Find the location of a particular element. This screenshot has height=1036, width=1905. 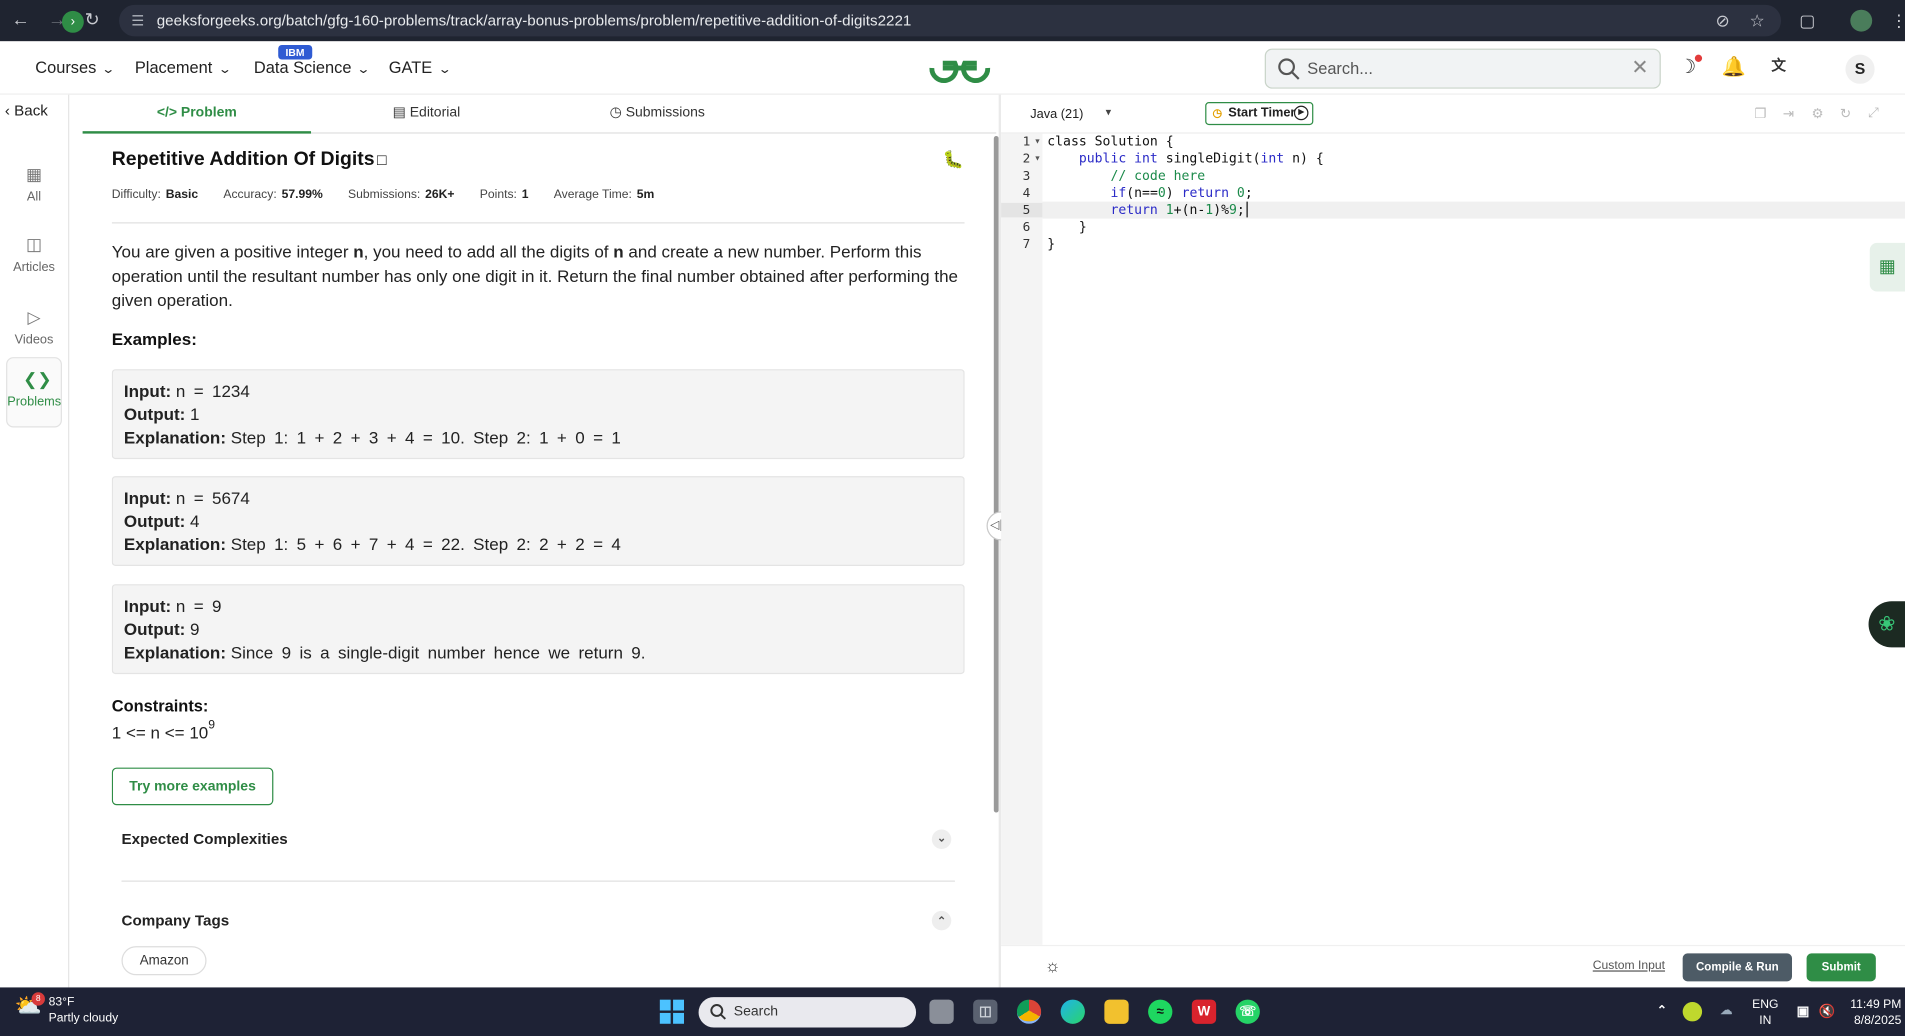

bookmark-icon: □ is located at coordinates (382, 160).